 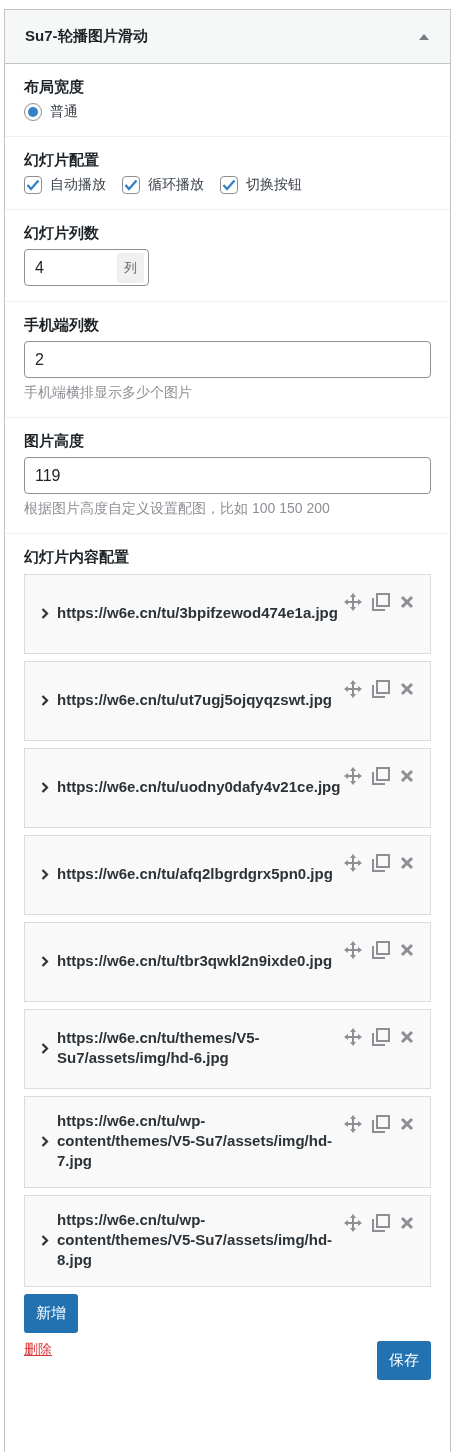 What do you see at coordinates (261, 185) in the screenshot?
I see `checkbox-option: 切换按钮` at bounding box center [261, 185].